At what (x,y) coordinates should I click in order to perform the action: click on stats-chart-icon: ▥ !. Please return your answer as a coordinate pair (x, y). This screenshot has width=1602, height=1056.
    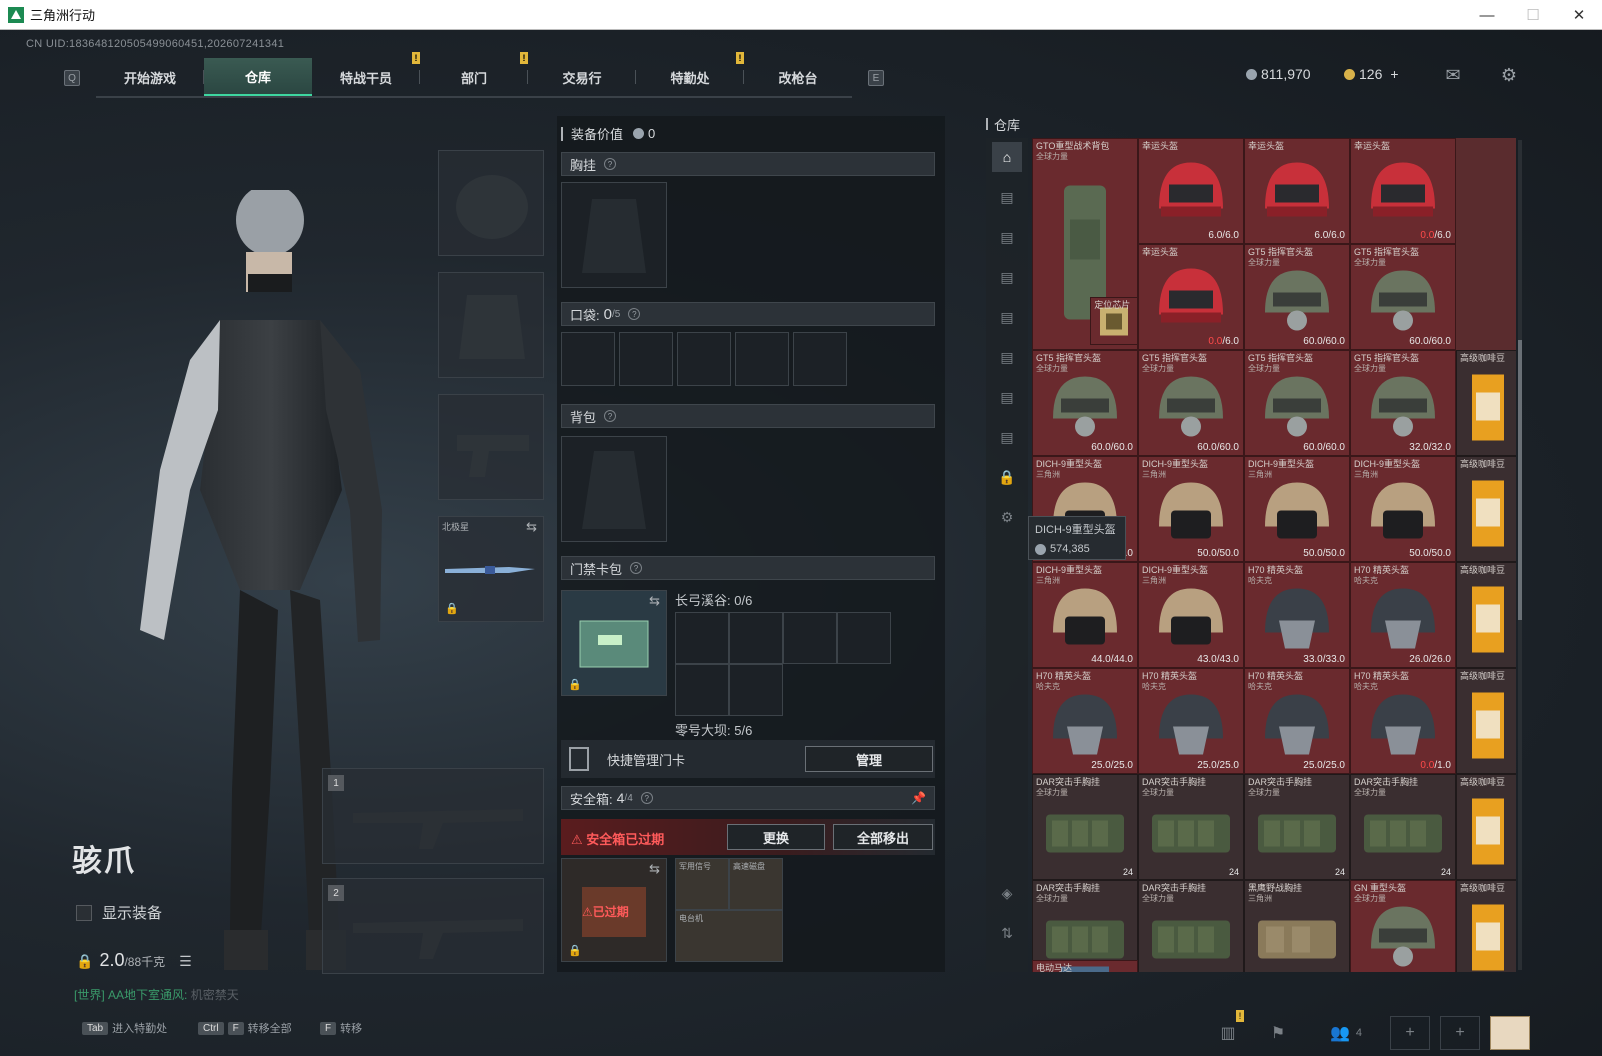
    Looking at the image, I should click on (1228, 1030).